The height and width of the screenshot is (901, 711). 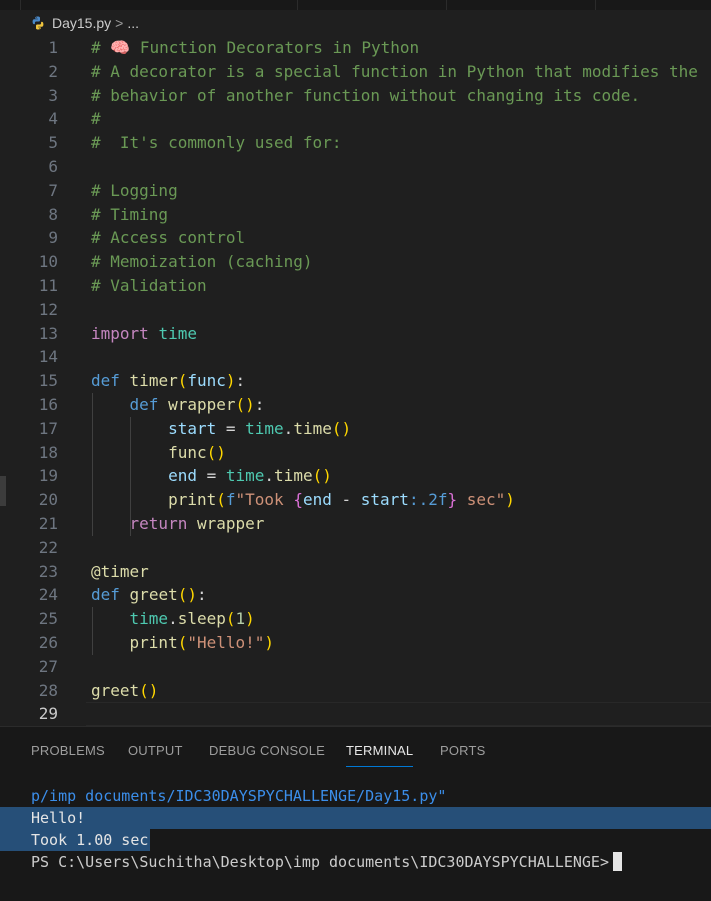 I want to click on code-token: sleep, so click(x=201, y=619).